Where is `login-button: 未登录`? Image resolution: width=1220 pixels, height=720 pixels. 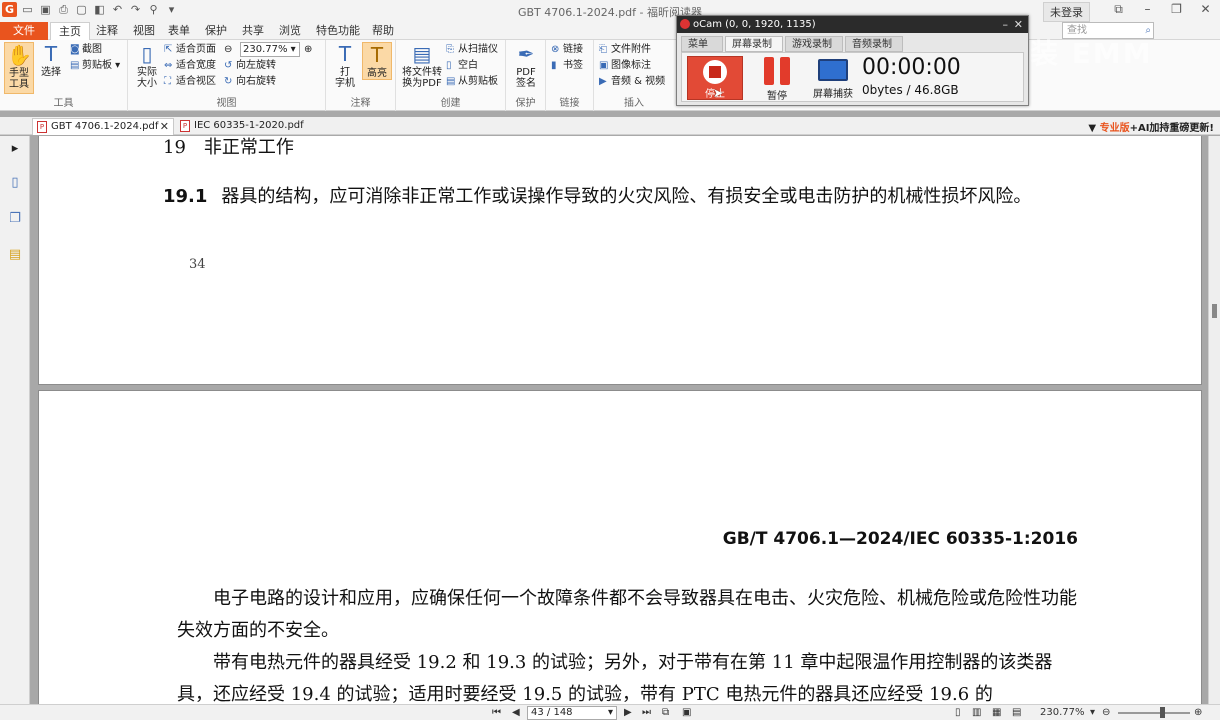
login-button: 未登录 is located at coordinates (1066, 12).